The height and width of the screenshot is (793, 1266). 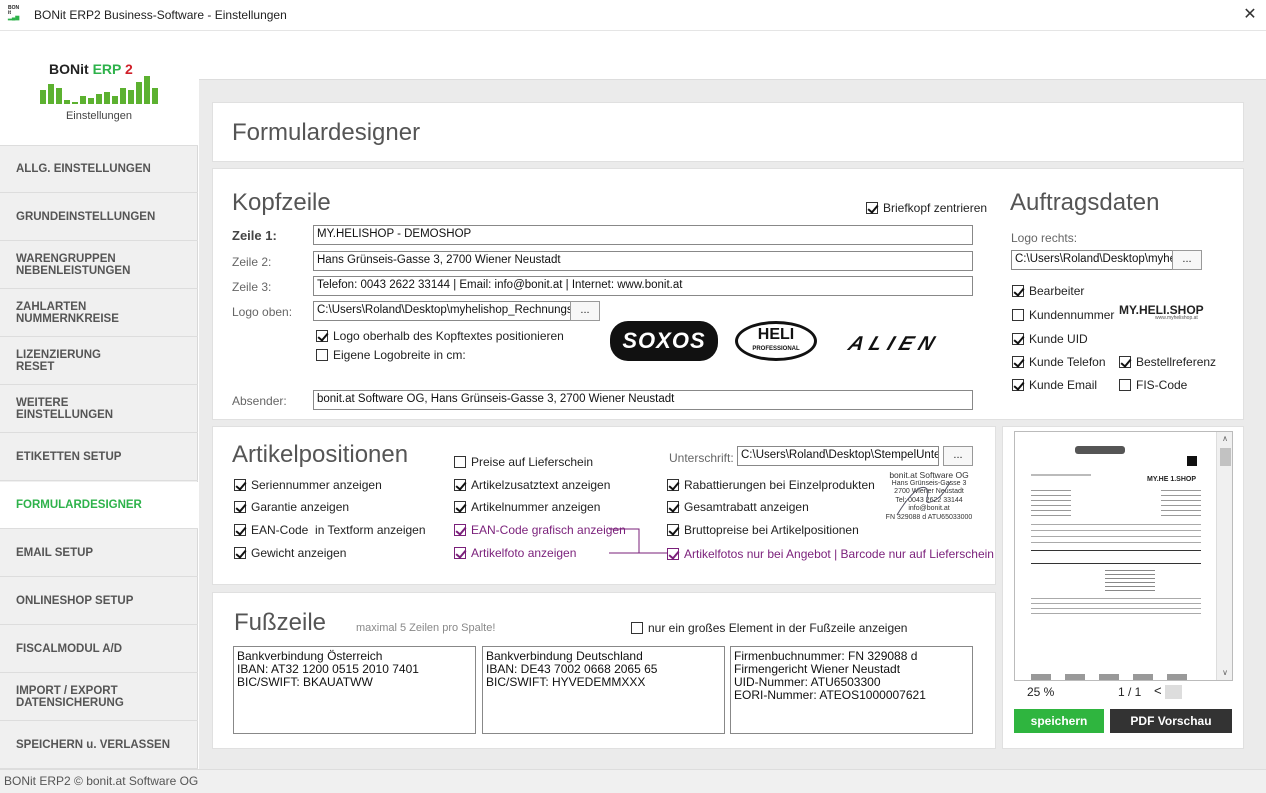 What do you see at coordinates (99, 217) in the screenshot?
I see `sidebar-item-1: GRUNDEINSTELLUNGEN` at bounding box center [99, 217].